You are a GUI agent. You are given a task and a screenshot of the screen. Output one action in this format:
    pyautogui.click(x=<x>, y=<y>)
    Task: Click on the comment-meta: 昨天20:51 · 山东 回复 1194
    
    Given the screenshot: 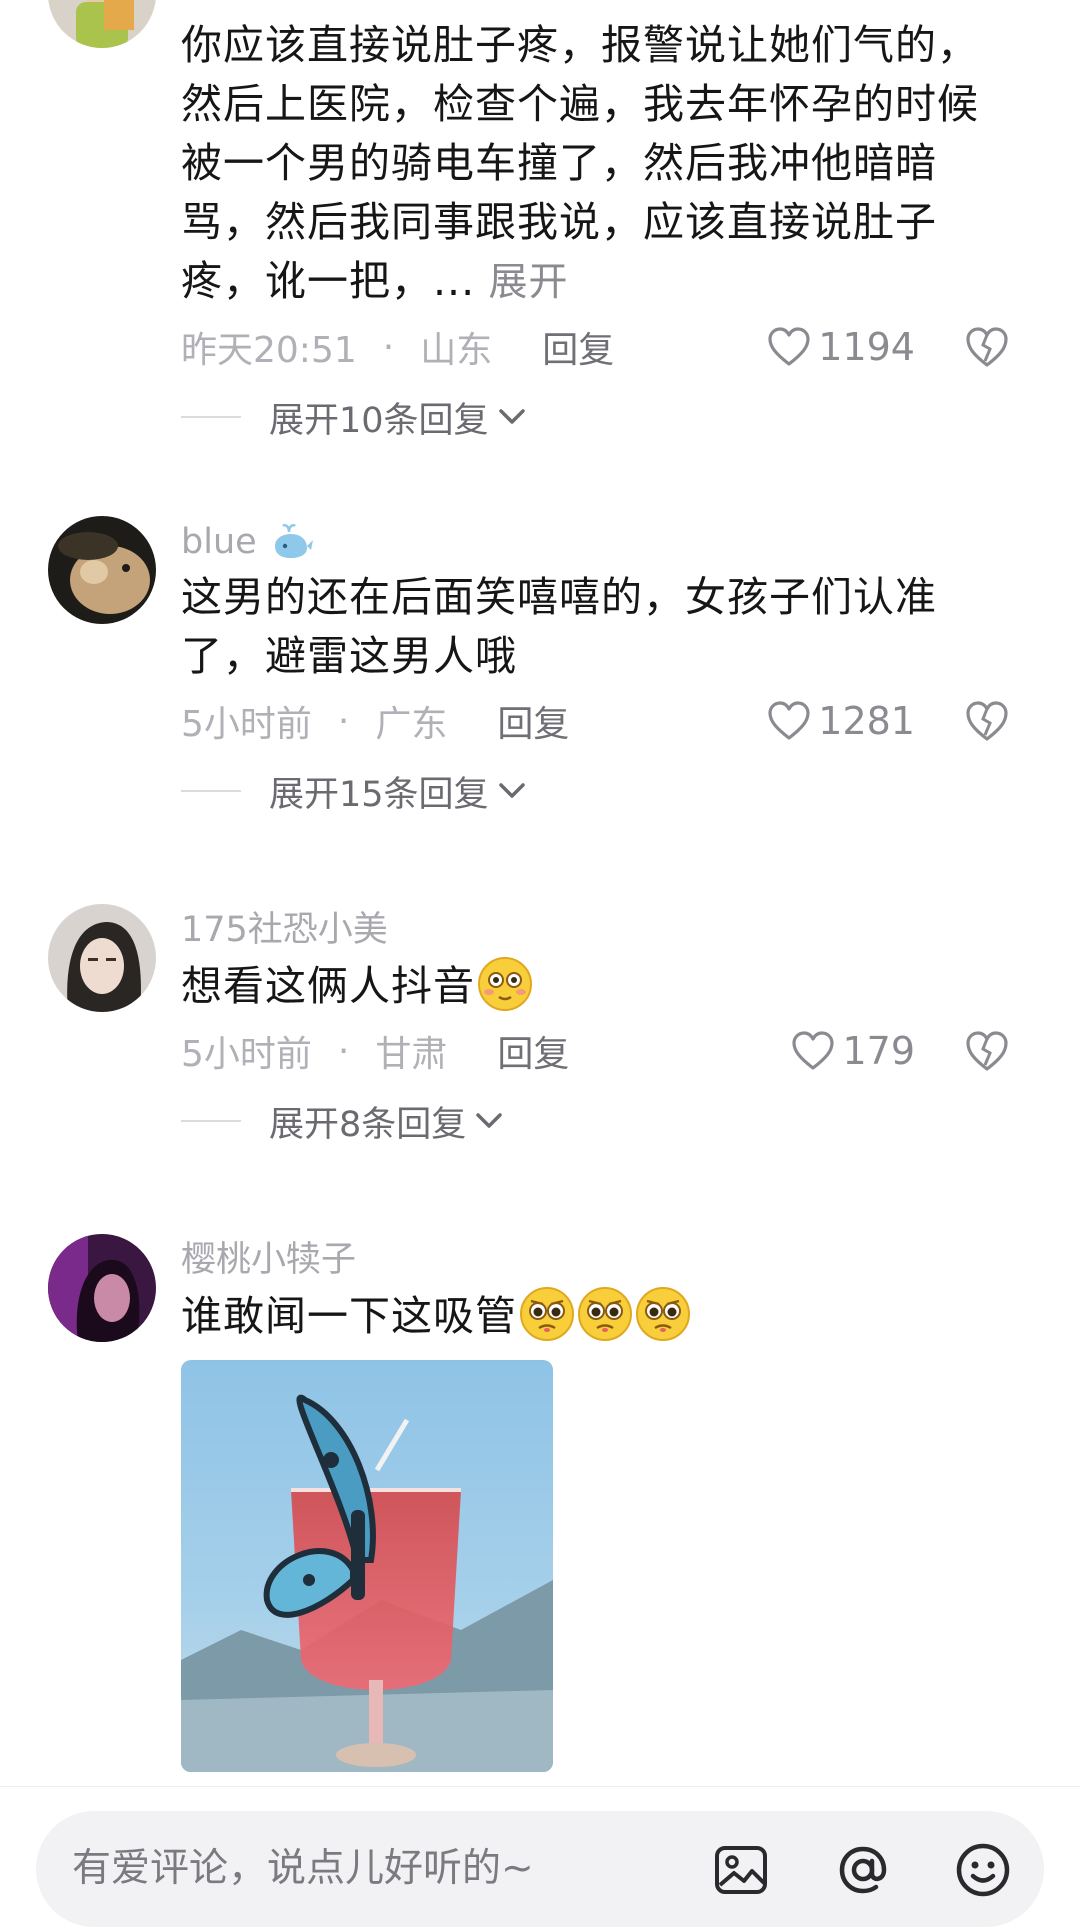 What is the action you would take?
    pyautogui.click(x=596, y=347)
    